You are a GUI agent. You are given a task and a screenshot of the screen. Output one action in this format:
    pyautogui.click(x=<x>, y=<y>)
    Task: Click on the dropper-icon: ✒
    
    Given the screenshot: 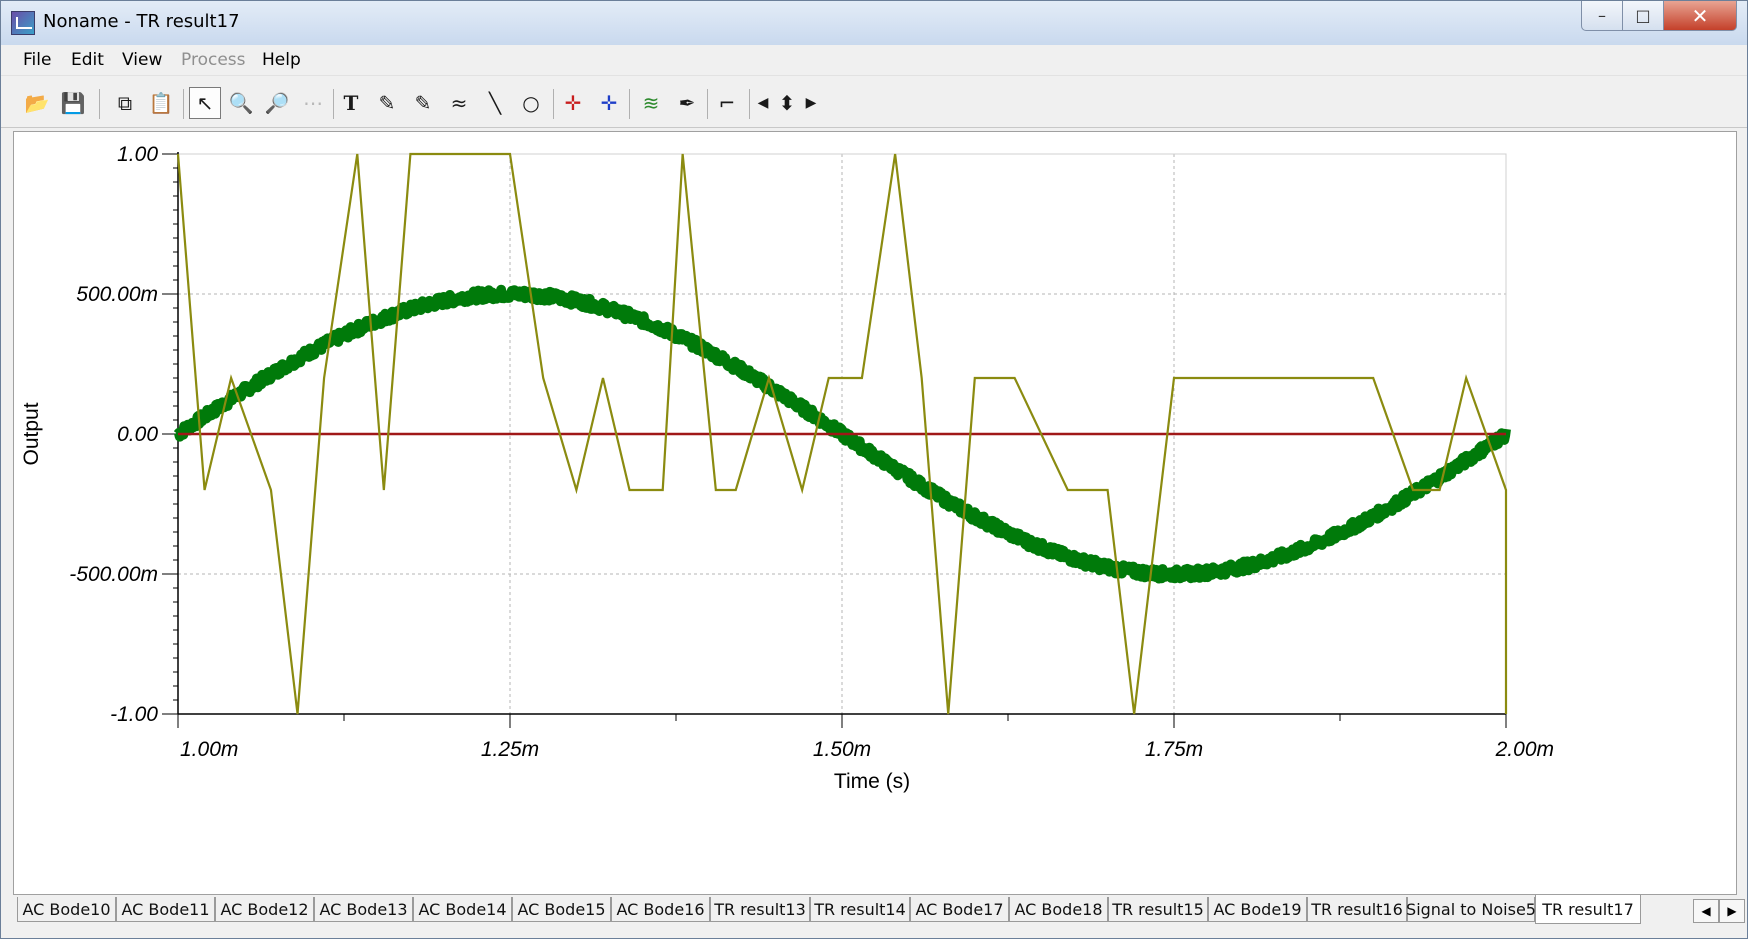 What is the action you would take?
    pyautogui.click(x=687, y=103)
    